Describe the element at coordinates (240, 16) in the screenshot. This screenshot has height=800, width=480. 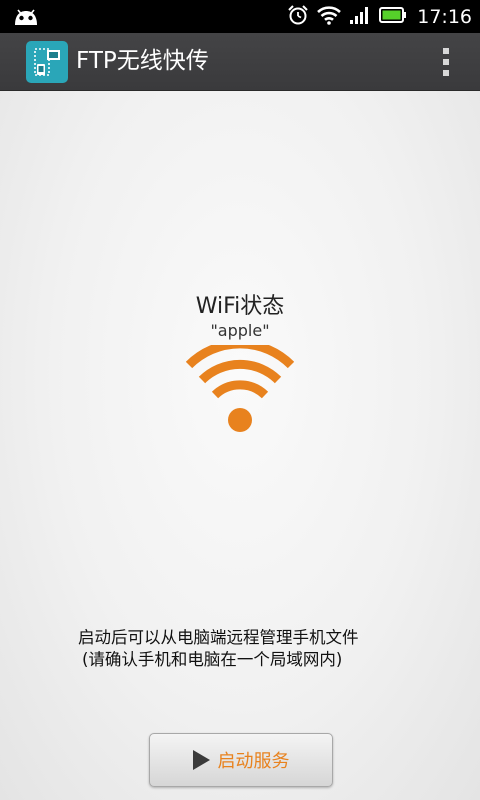
I see `status-bar: 17:16` at that location.